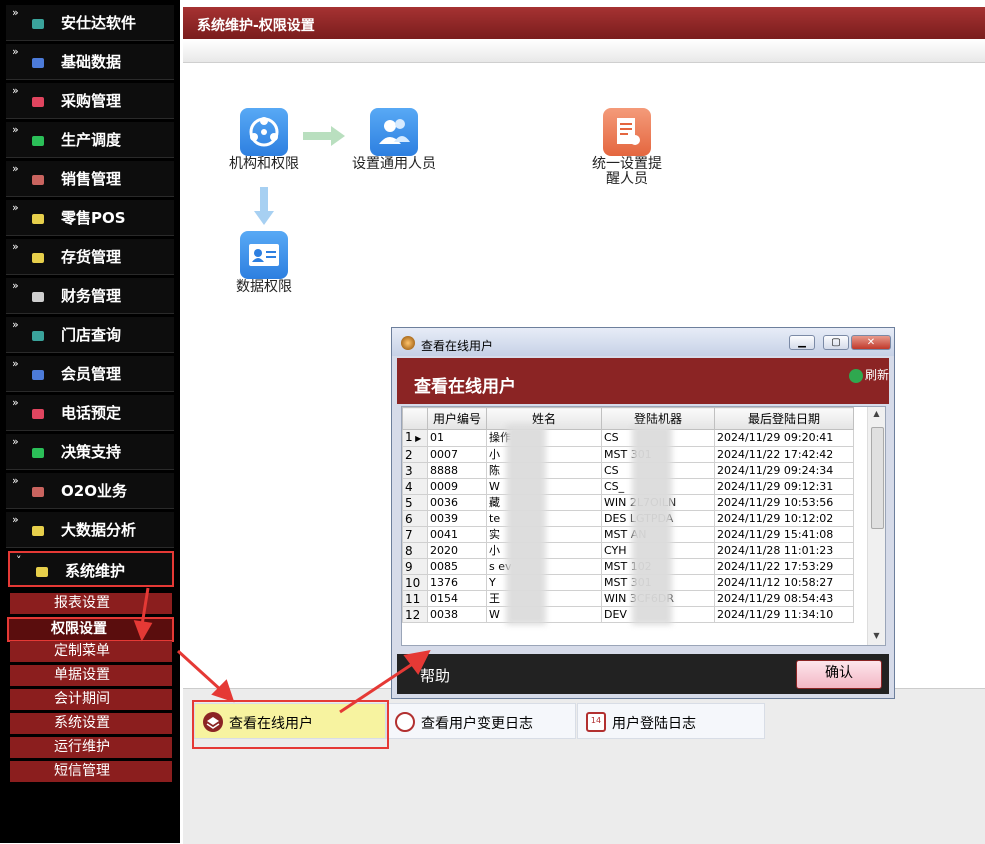  I want to click on table-cell: 0038, so click(457, 614).